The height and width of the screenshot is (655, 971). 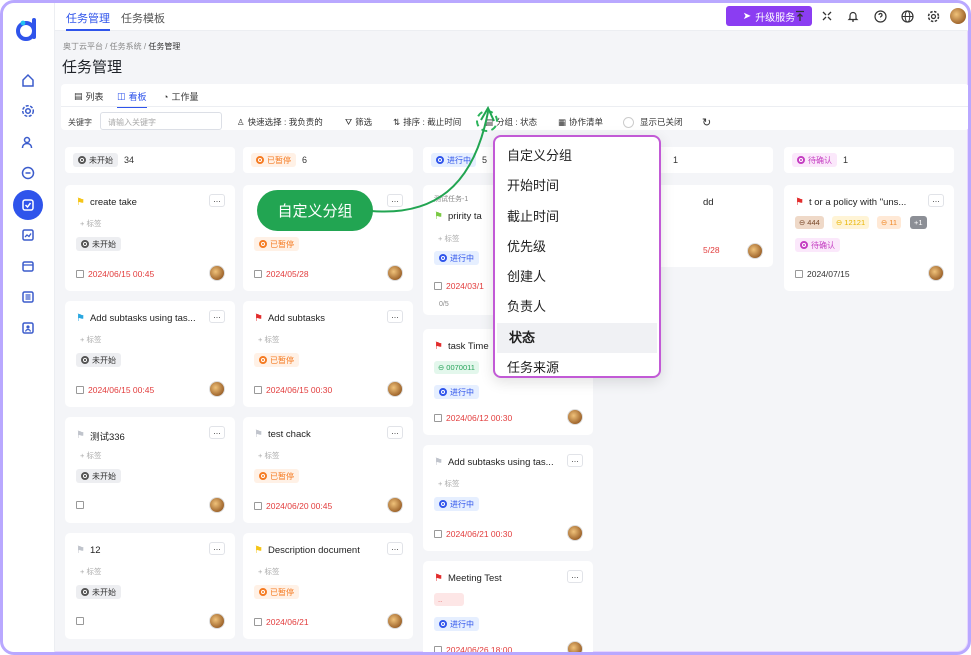 What do you see at coordinates (456, 367) in the screenshot?
I see `tag-chip: ⊖ 0070011` at bounding box center [456, 367].